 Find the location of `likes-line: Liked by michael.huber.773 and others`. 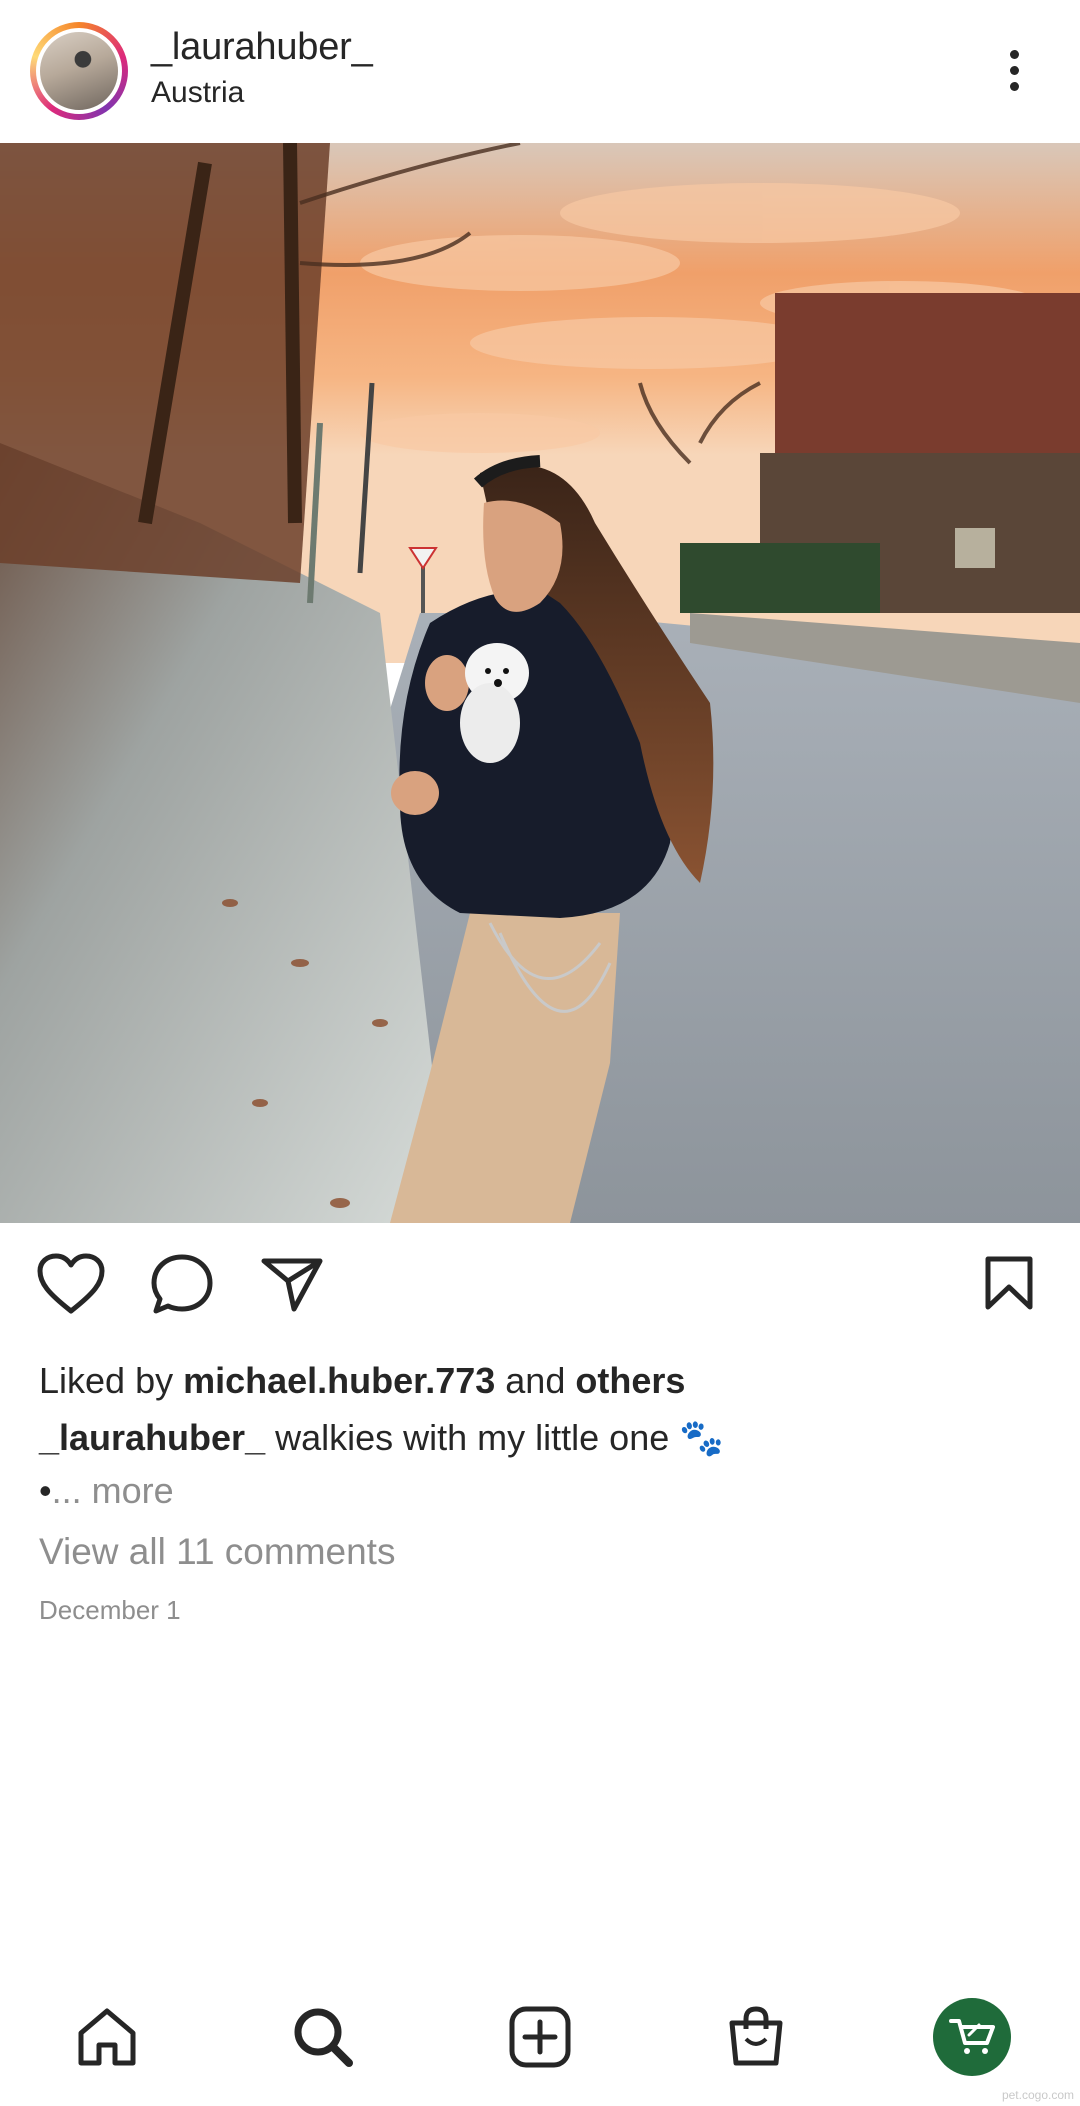

likes-line: Liked by michael.huber.773 and others is located at coordinates (362, 1381).